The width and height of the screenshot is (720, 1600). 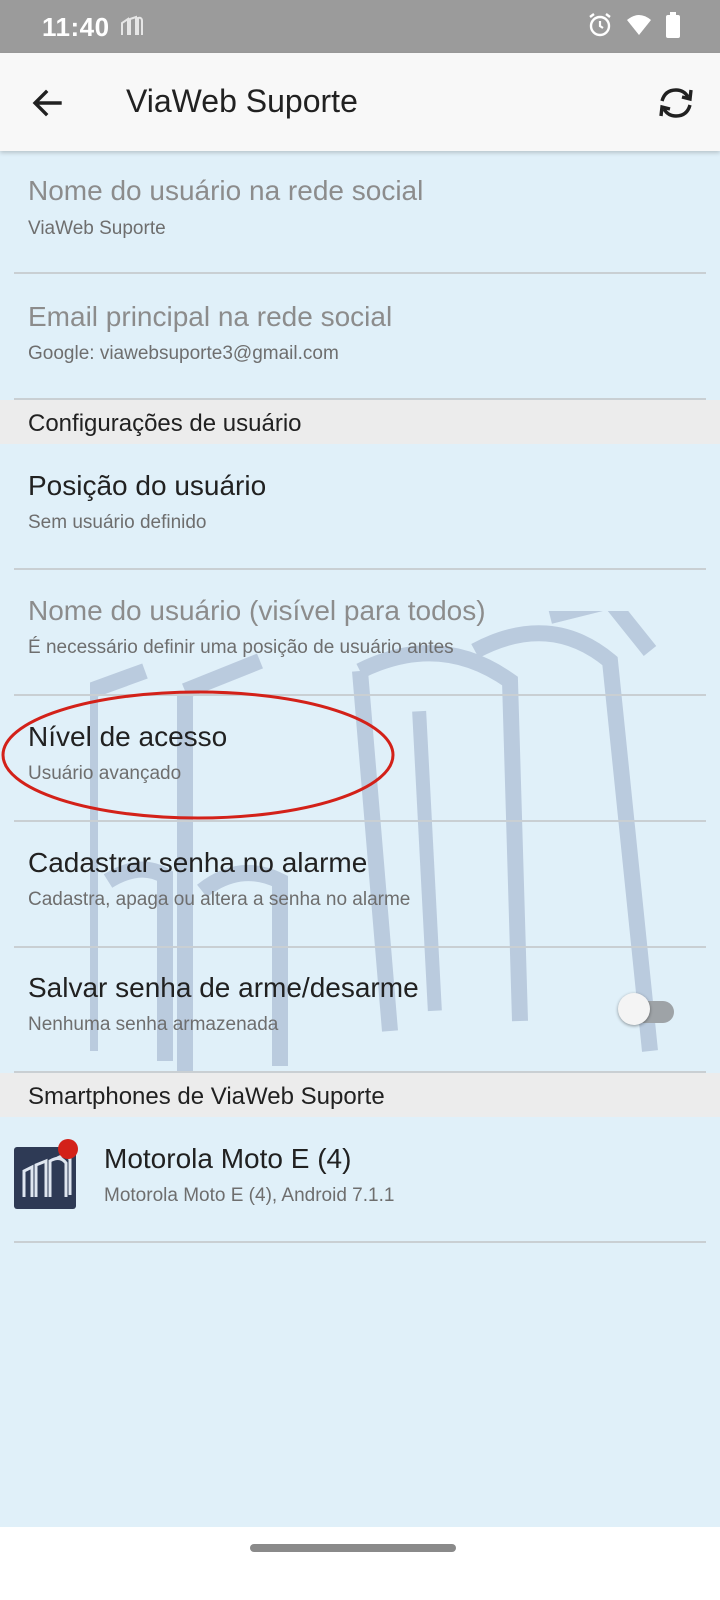 I want to click on divider, so click(x=360, y=1242).